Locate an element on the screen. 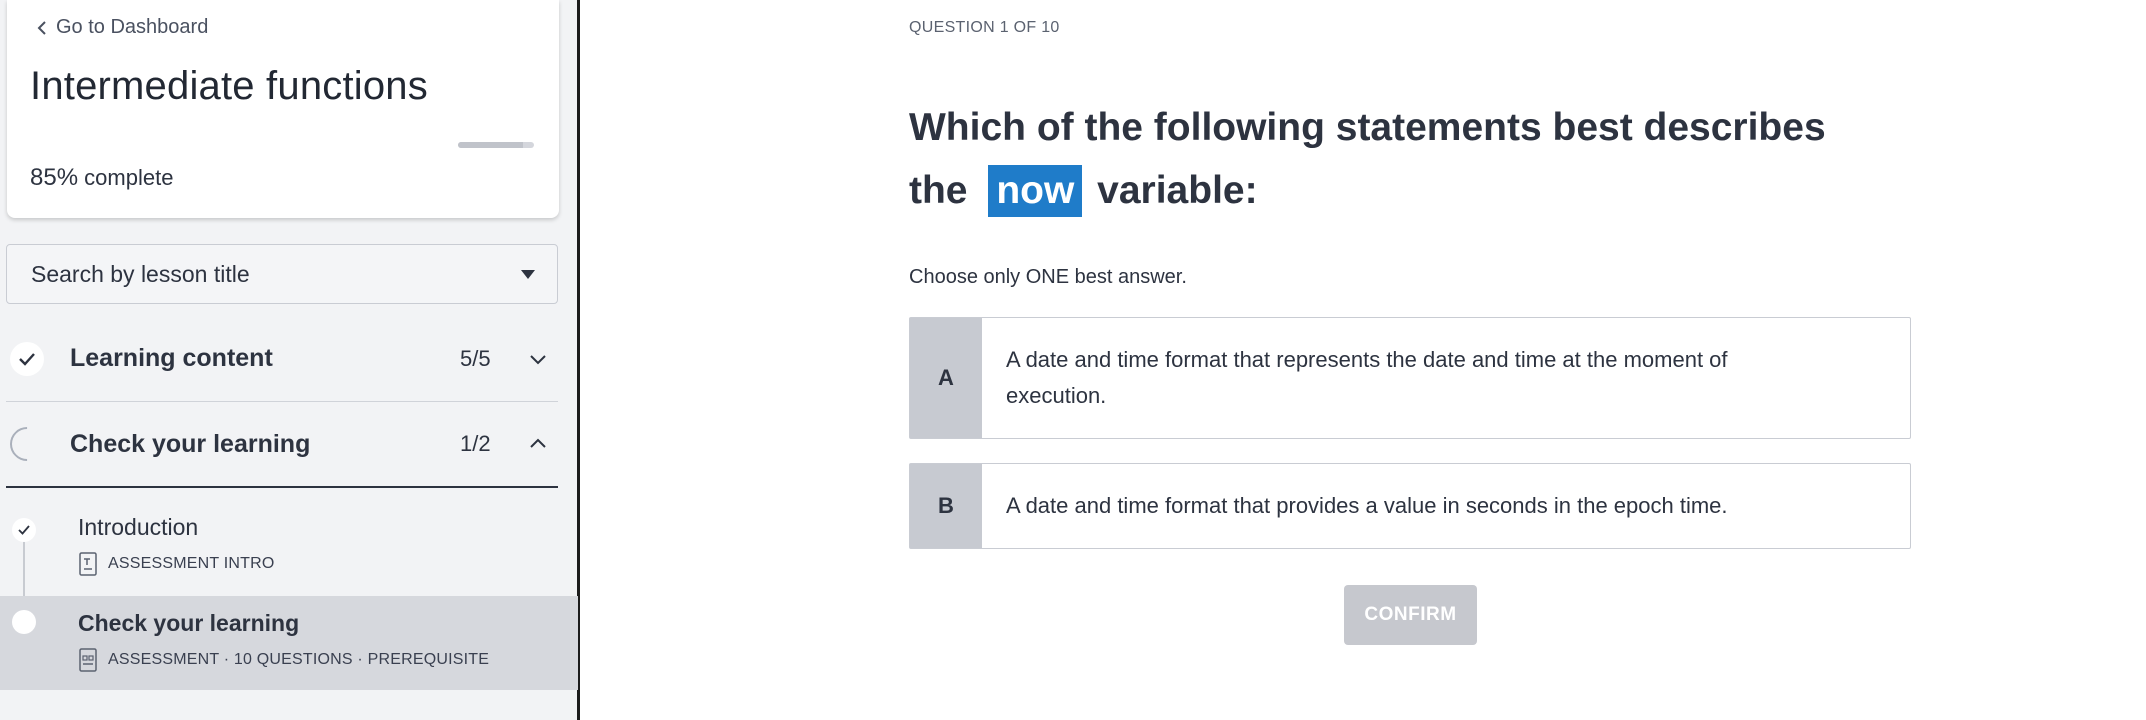 This screenshot has height=720, width=2146. quiz-icon is located at coordinates (88, 660).